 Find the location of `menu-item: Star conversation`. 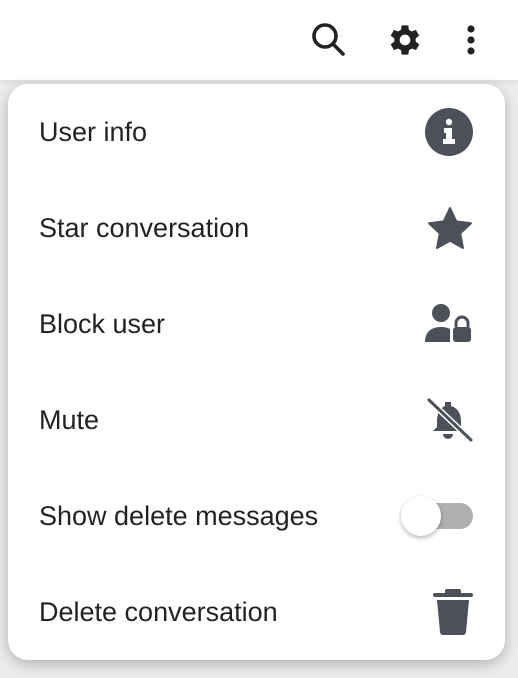

menu-item: Star conversation is located at coordinates (256, 228).